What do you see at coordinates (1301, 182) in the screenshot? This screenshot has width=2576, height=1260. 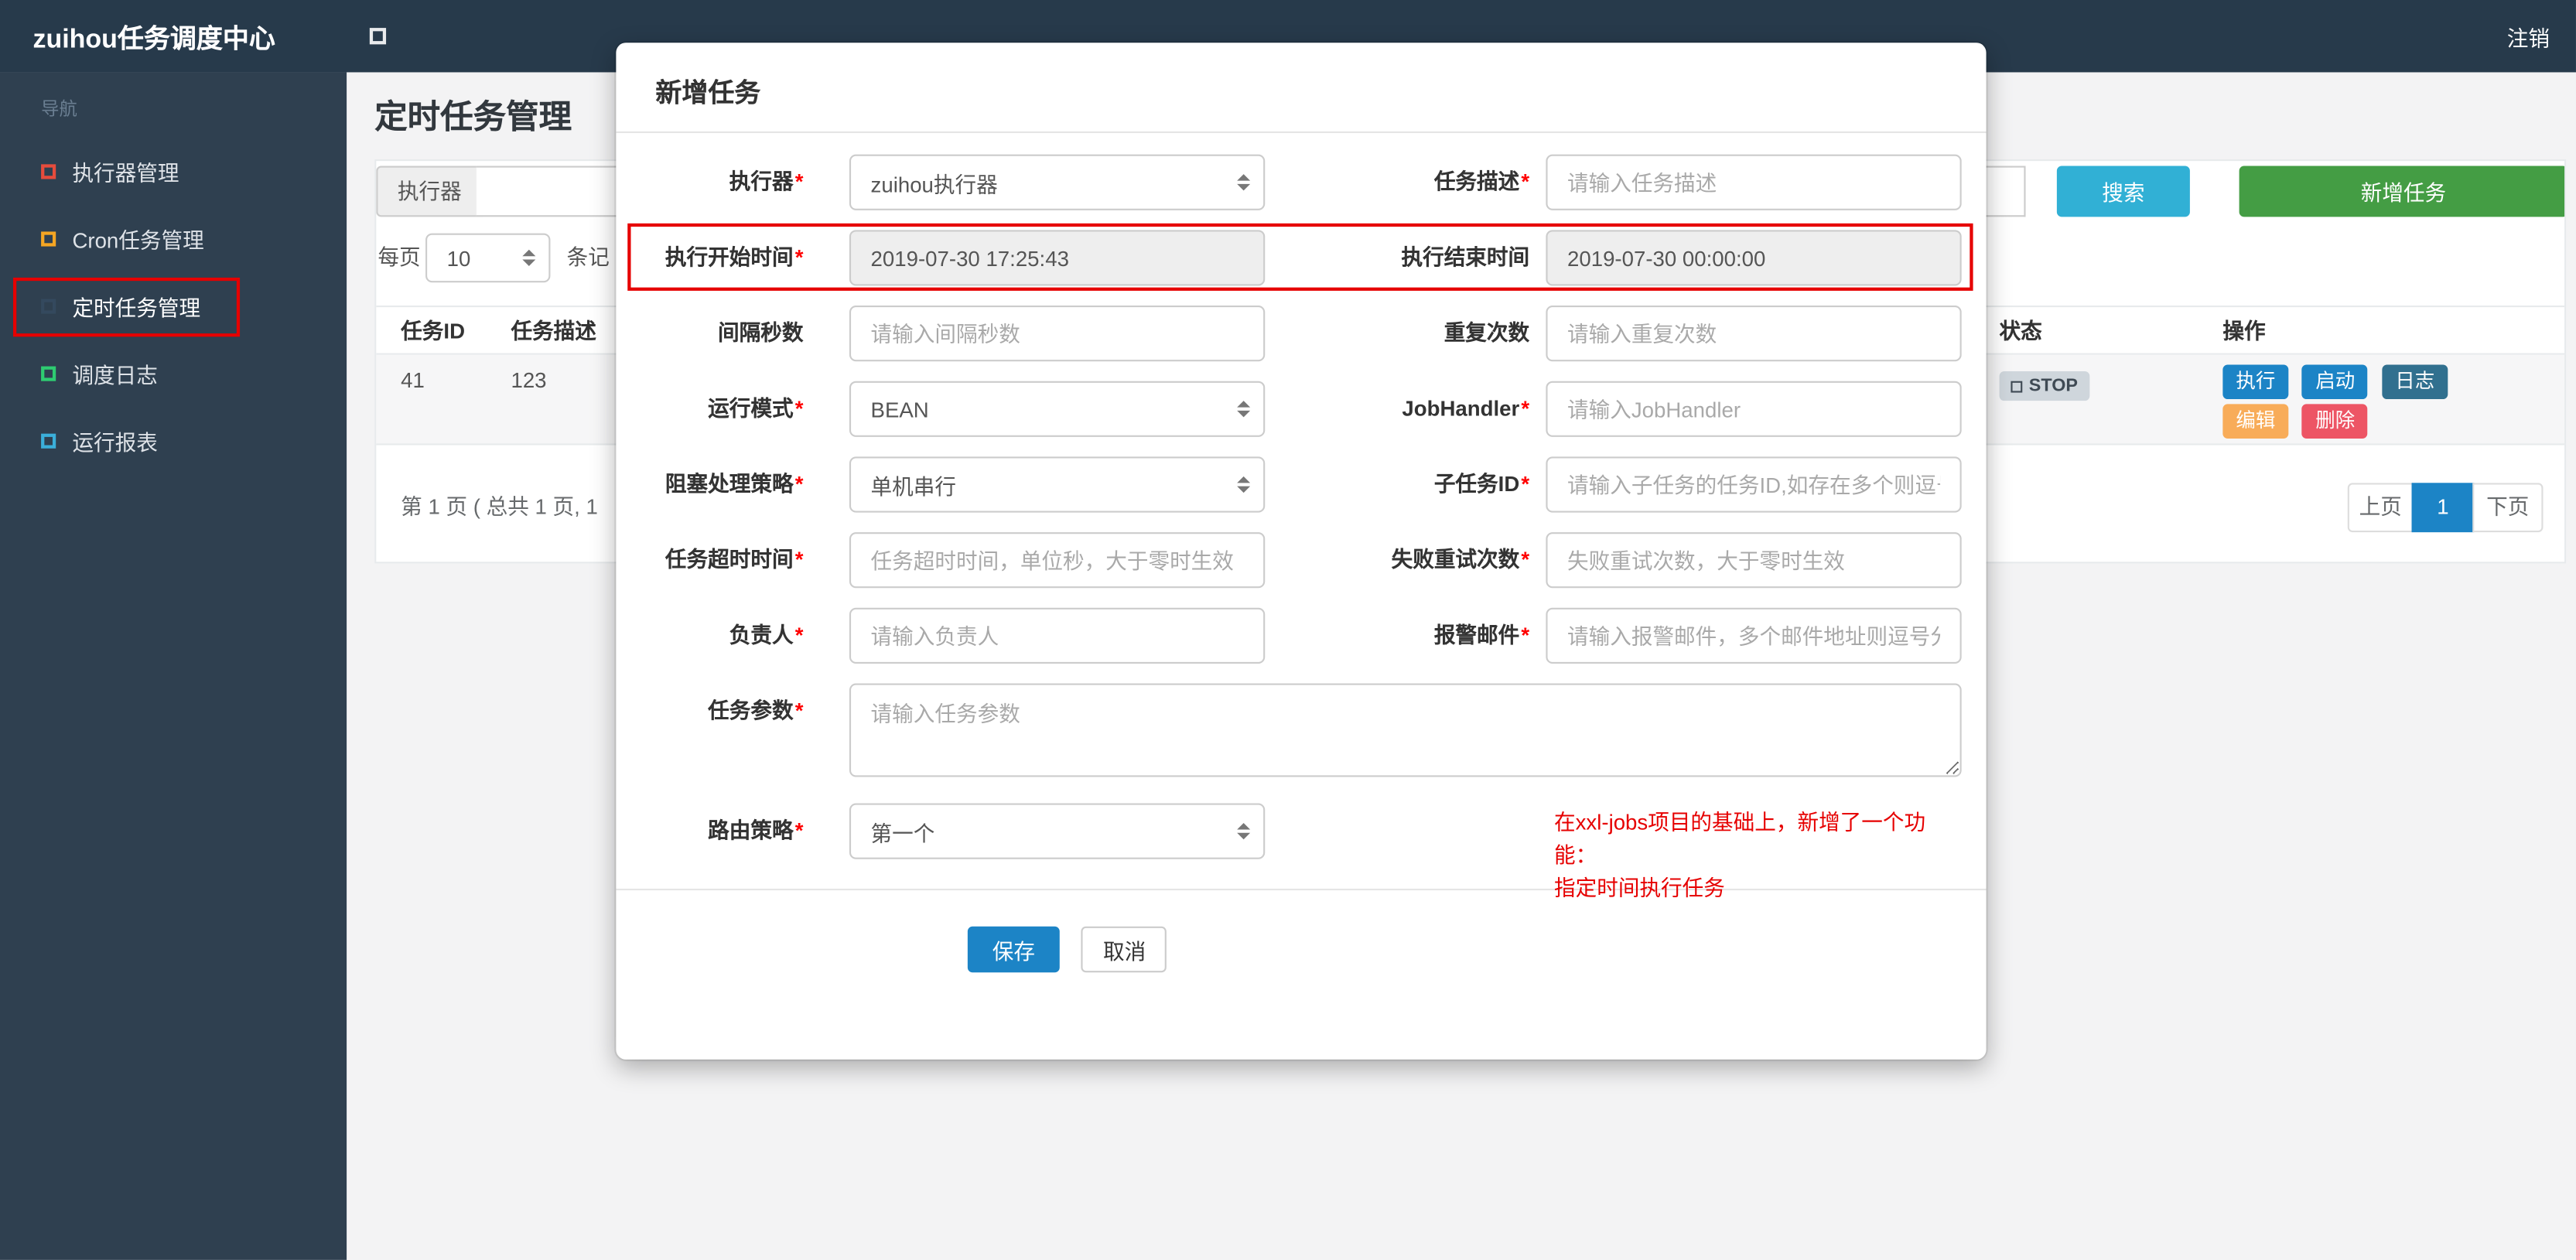 I see `form-row-executor: 执行器 * zuihou执行器 任务描述 *` at bounding box center [1301, 182].